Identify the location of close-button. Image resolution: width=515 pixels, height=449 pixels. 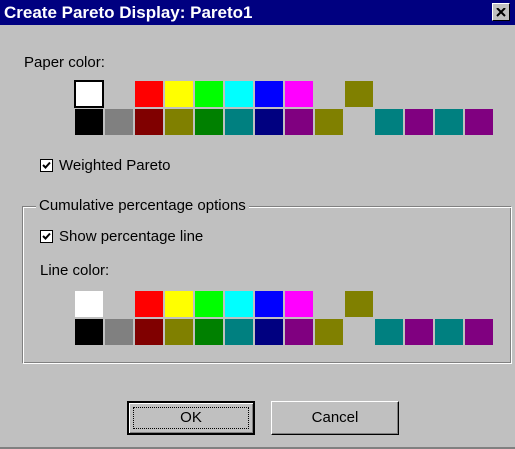
(501, 12).